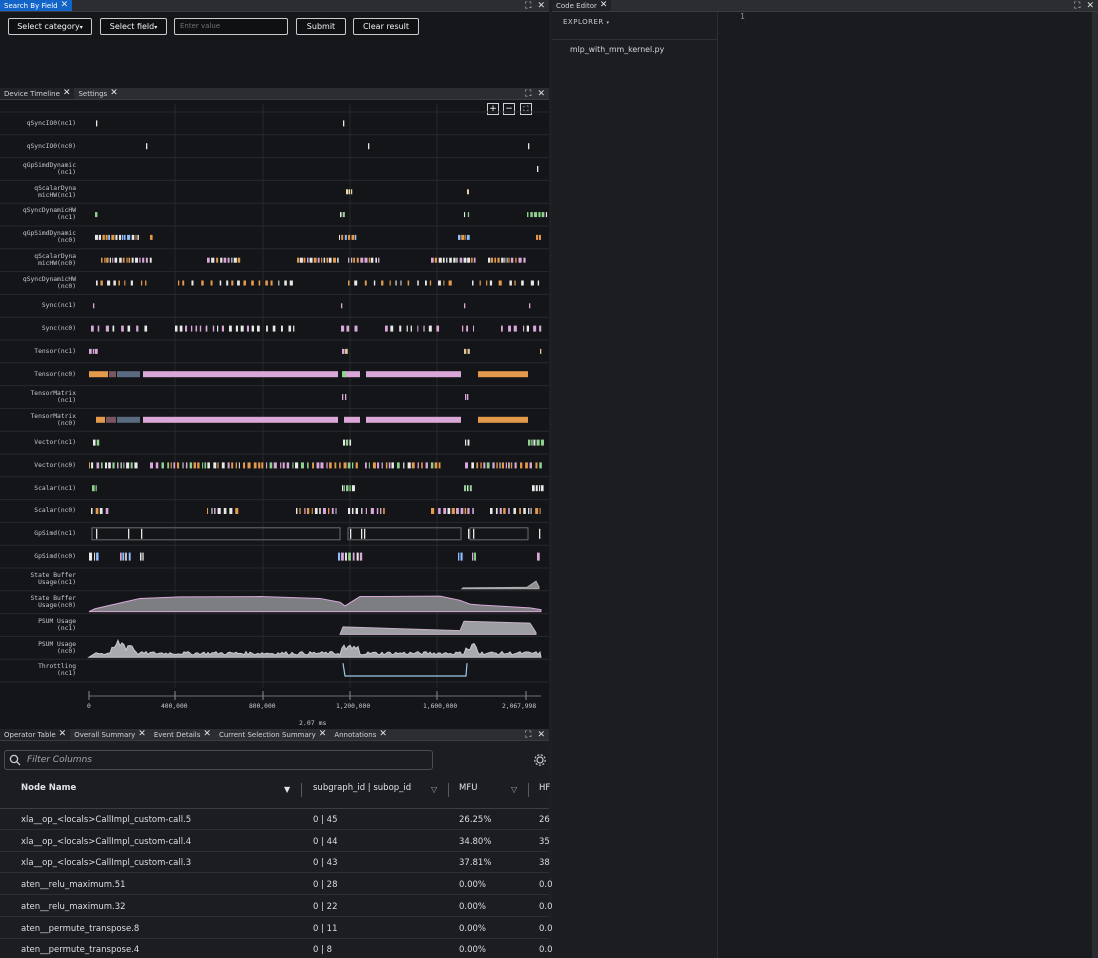  What do you see at coordinates (360, 734) in the screenshot?
I see `tab-annotations: Annotations ✕` at bounding box center [360, 734].